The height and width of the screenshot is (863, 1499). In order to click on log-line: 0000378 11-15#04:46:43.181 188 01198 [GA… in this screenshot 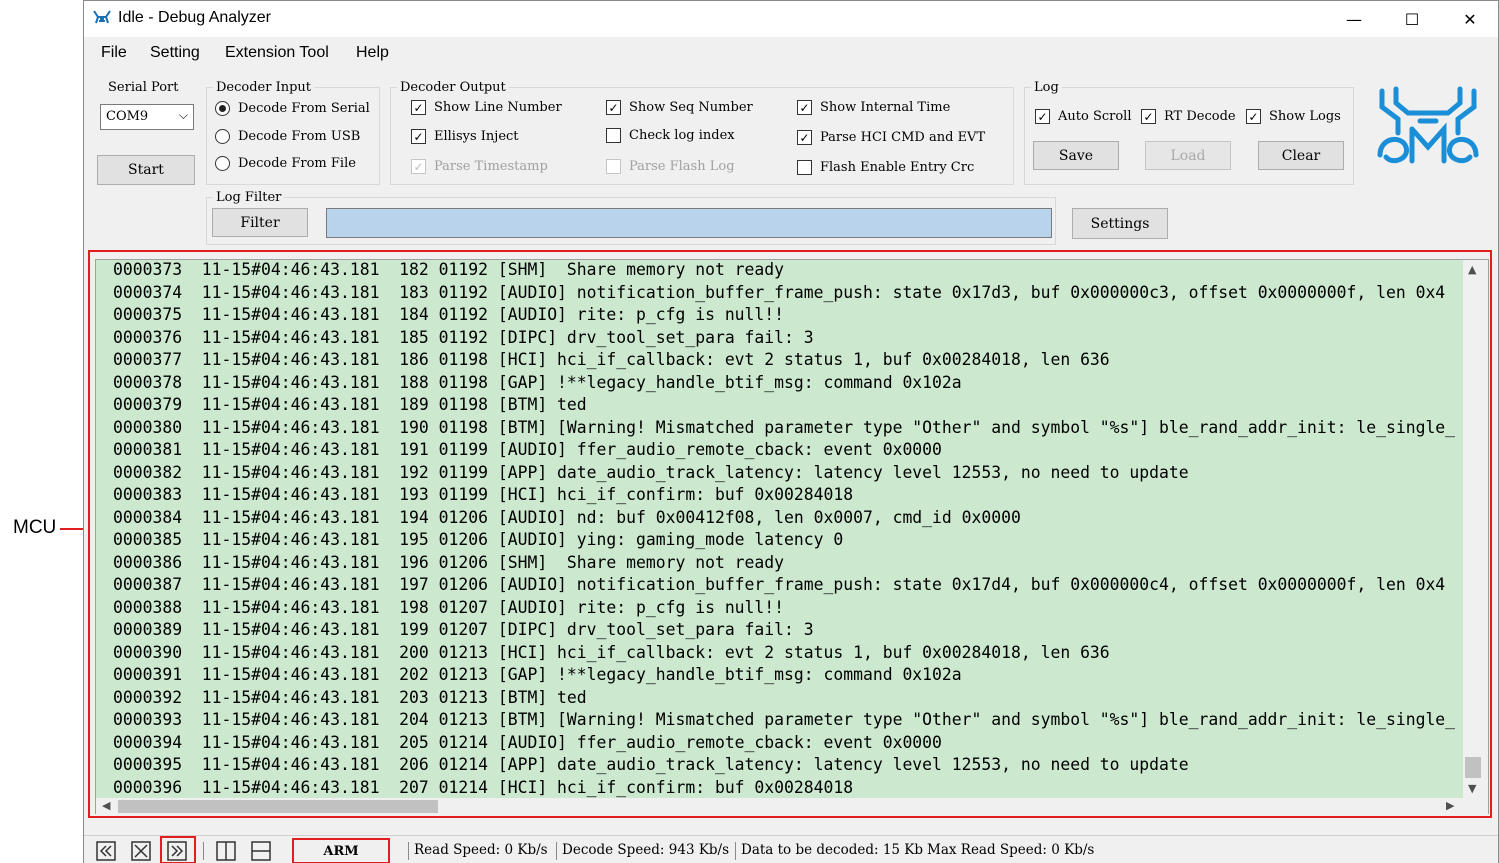, I will do `click(537, 382)`.